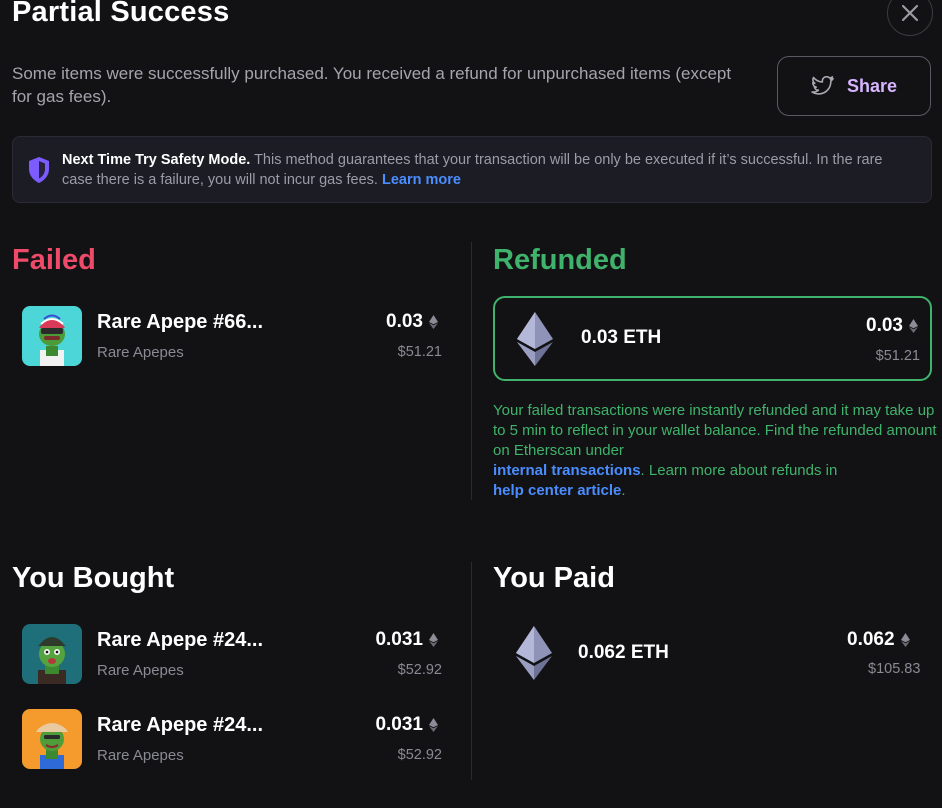 This screenshot has height=808, width=942. I want to click on refund-note-text-3: ., so click(623, 490).